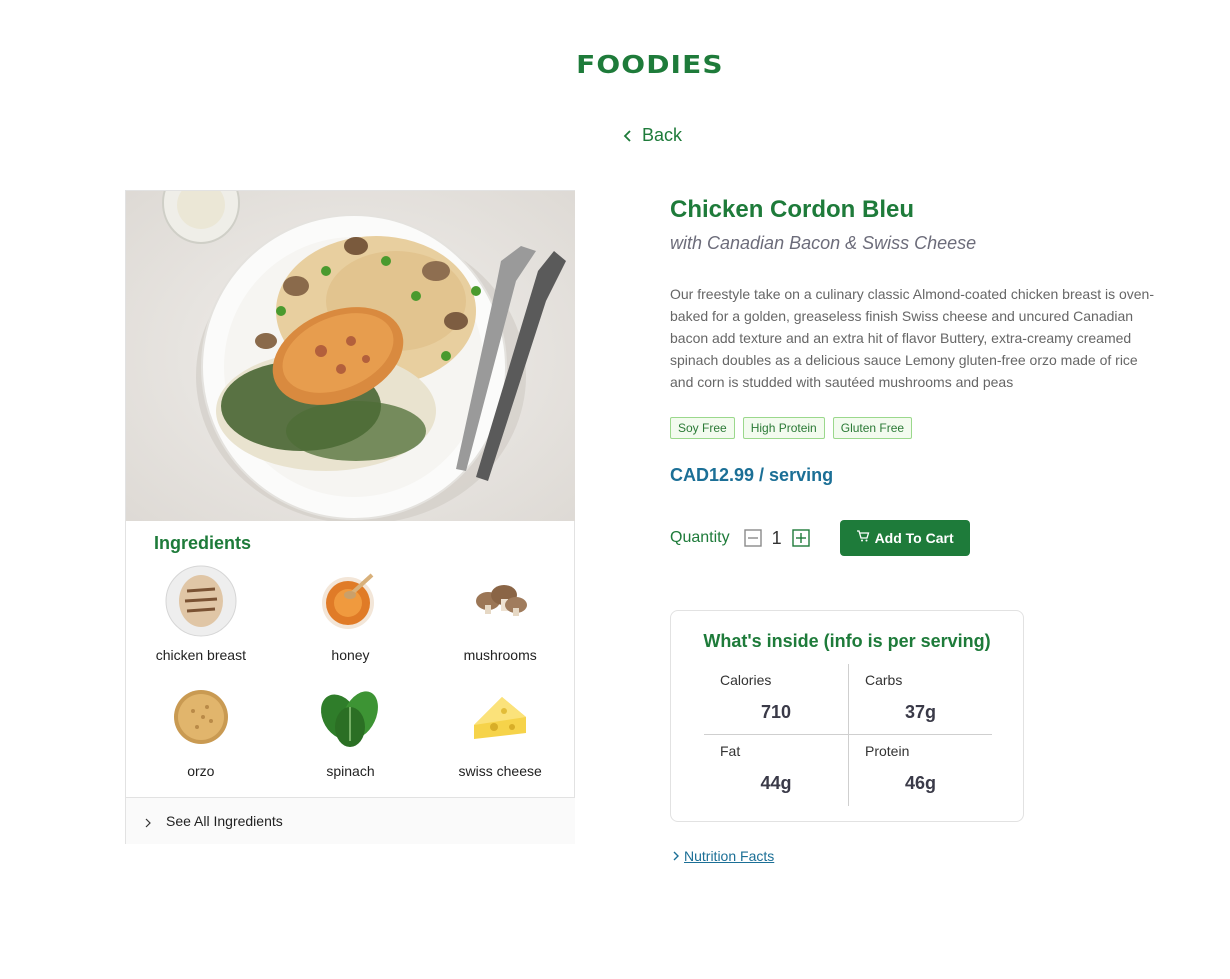  Describe the element at coordinates (920, 699) in the screenshot. I see `nutrition-cell-carbs: Carbs 37g` at that location.